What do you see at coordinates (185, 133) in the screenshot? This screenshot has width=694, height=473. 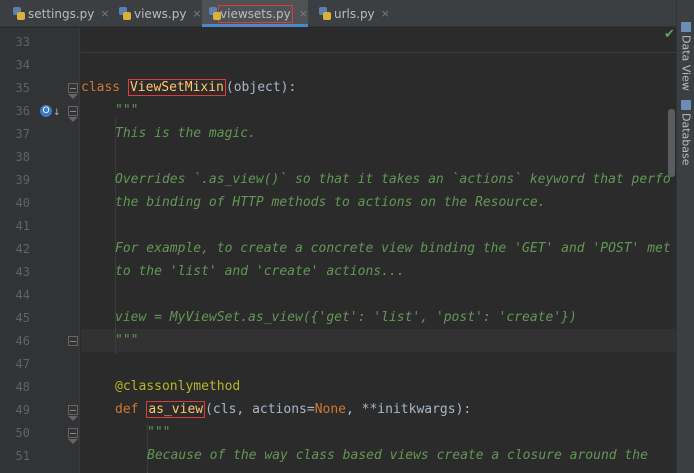 I see `code-line-37: This is the magic.` at bounding box center [185, 133].